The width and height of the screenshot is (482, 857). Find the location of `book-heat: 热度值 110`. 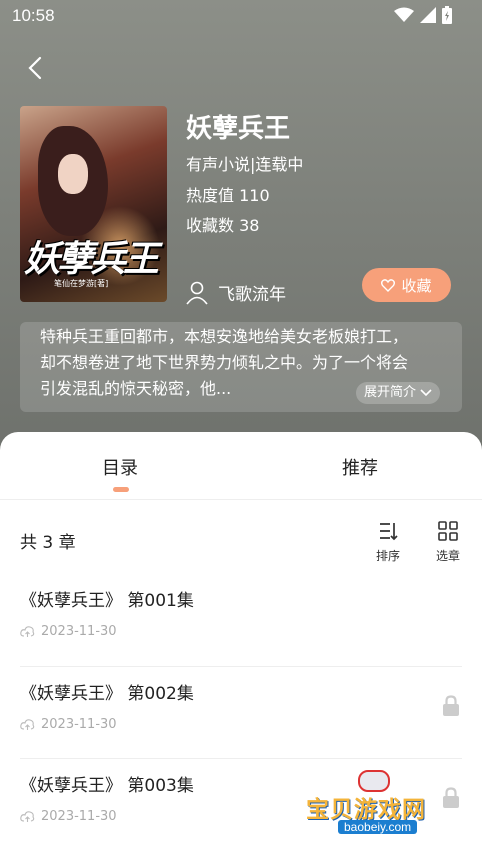

book-heat: 热度值 110 is located at coordinates (228, 195).